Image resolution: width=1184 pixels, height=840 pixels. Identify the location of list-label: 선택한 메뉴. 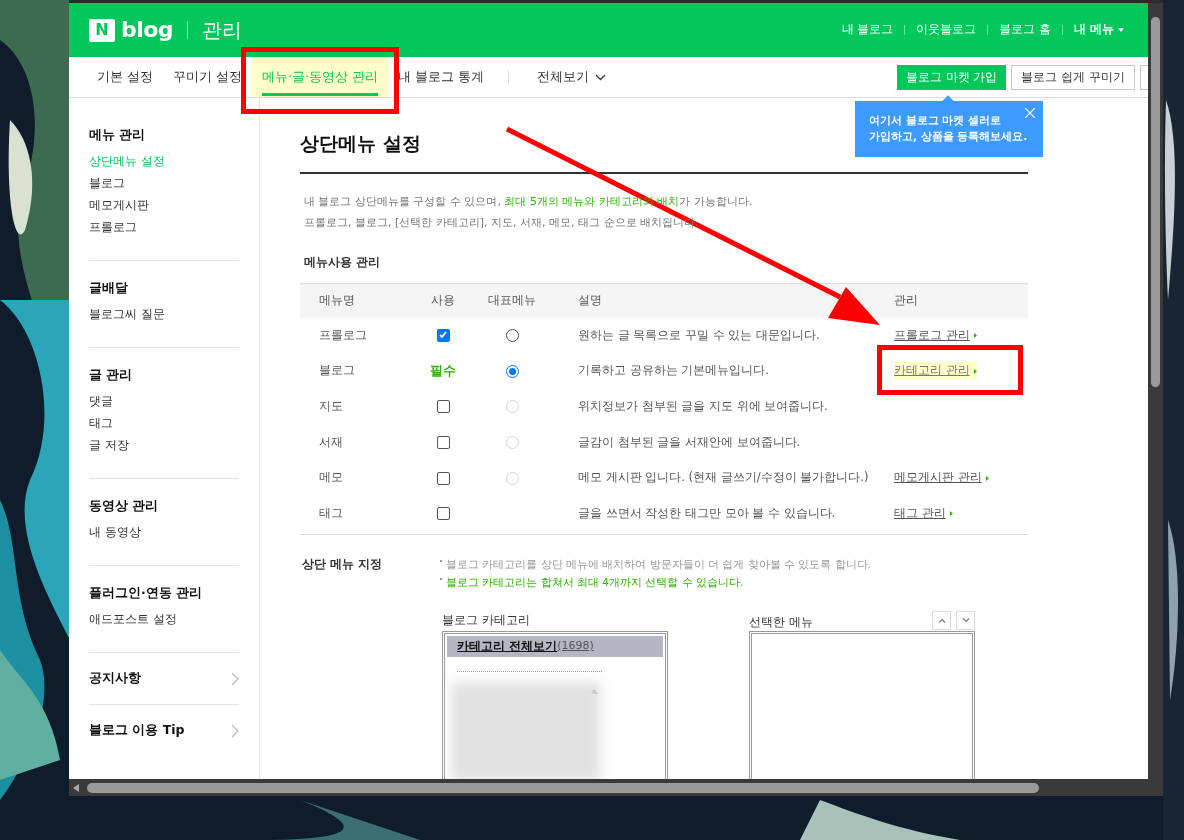
(781, 622).